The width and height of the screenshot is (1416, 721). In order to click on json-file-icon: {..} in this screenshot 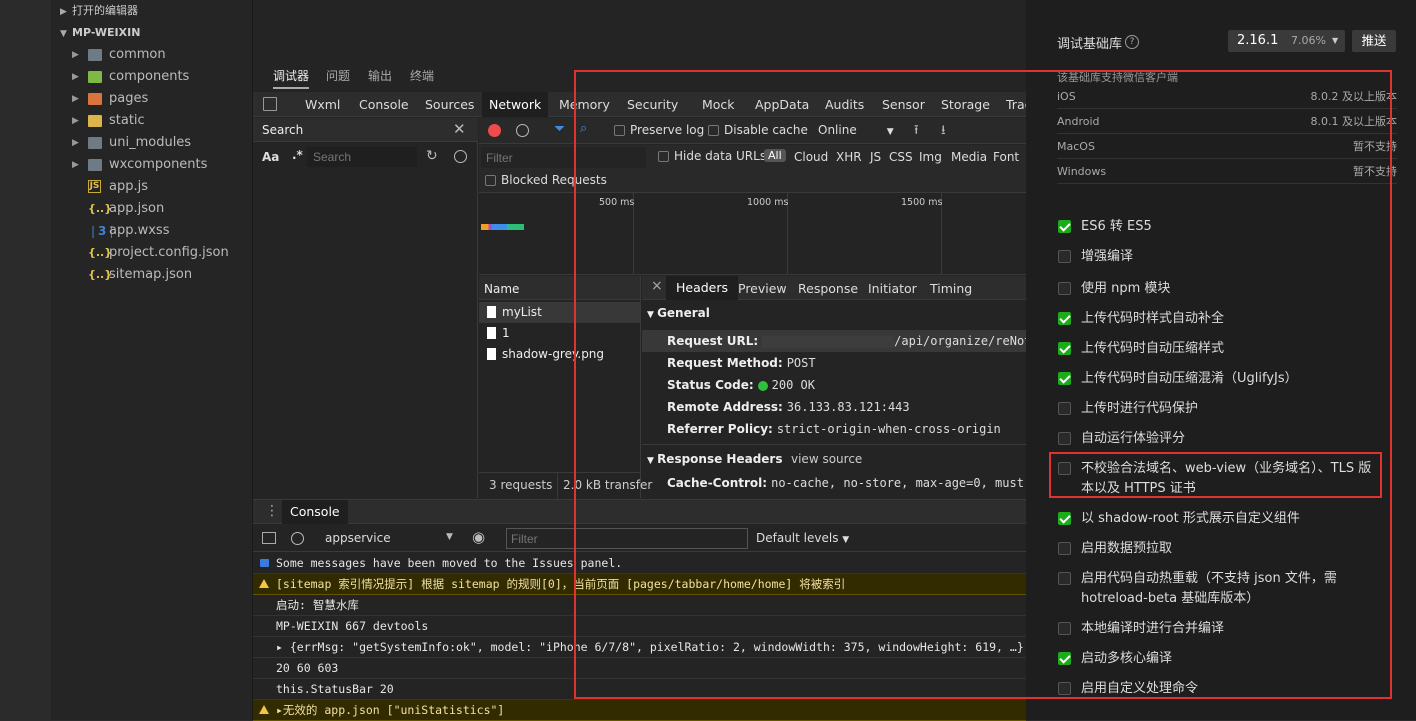, I will do `click(100, 274)`.